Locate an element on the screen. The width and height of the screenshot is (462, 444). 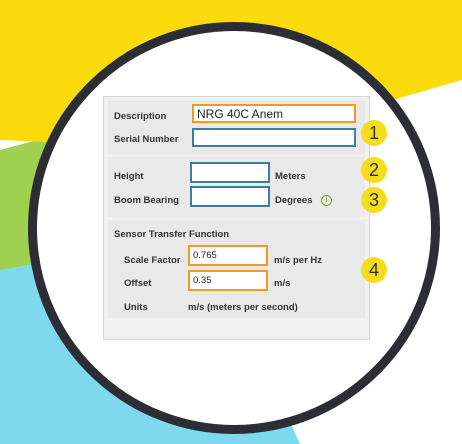
offset-unit: m/s is located at coordinates (282, 283).